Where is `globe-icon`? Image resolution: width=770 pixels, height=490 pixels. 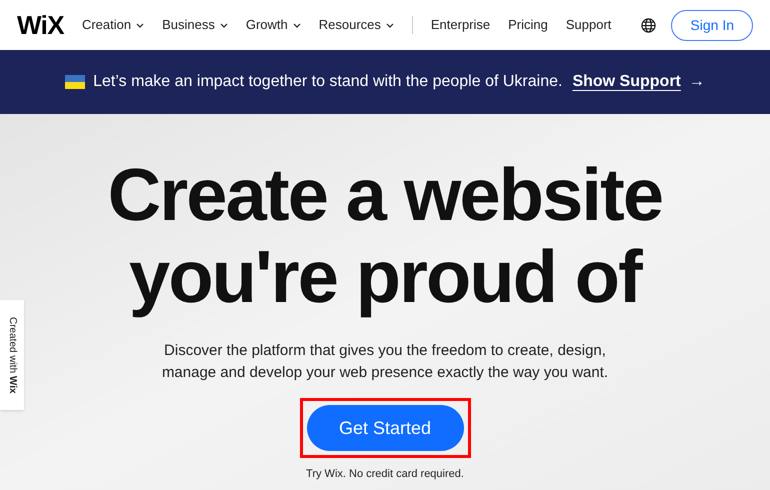
globe-icon is located at coordinates (648, 25).